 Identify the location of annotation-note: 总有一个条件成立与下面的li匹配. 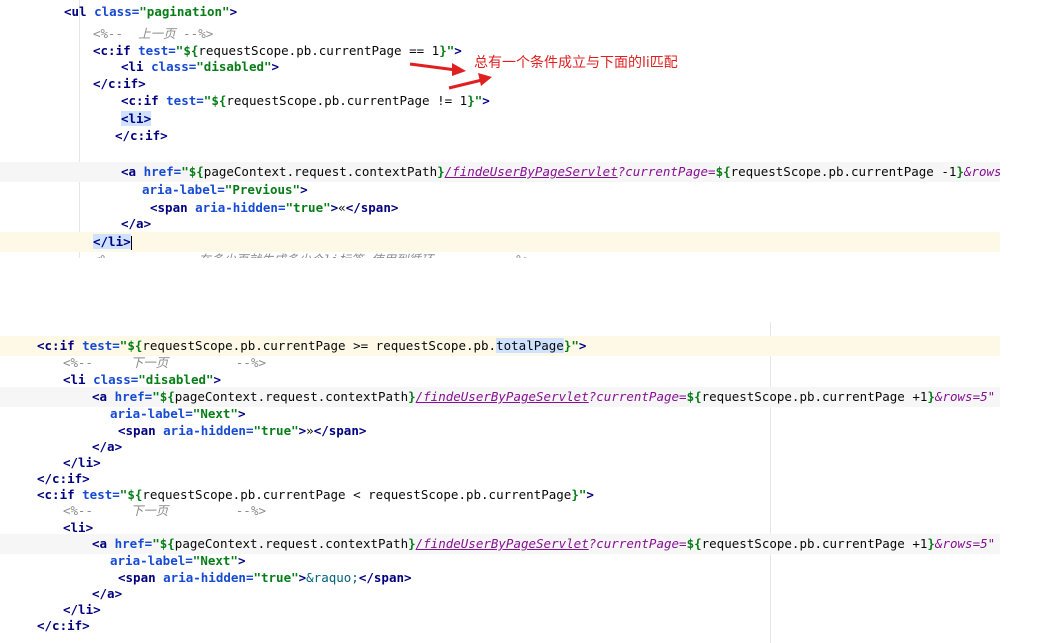
(576, 63).